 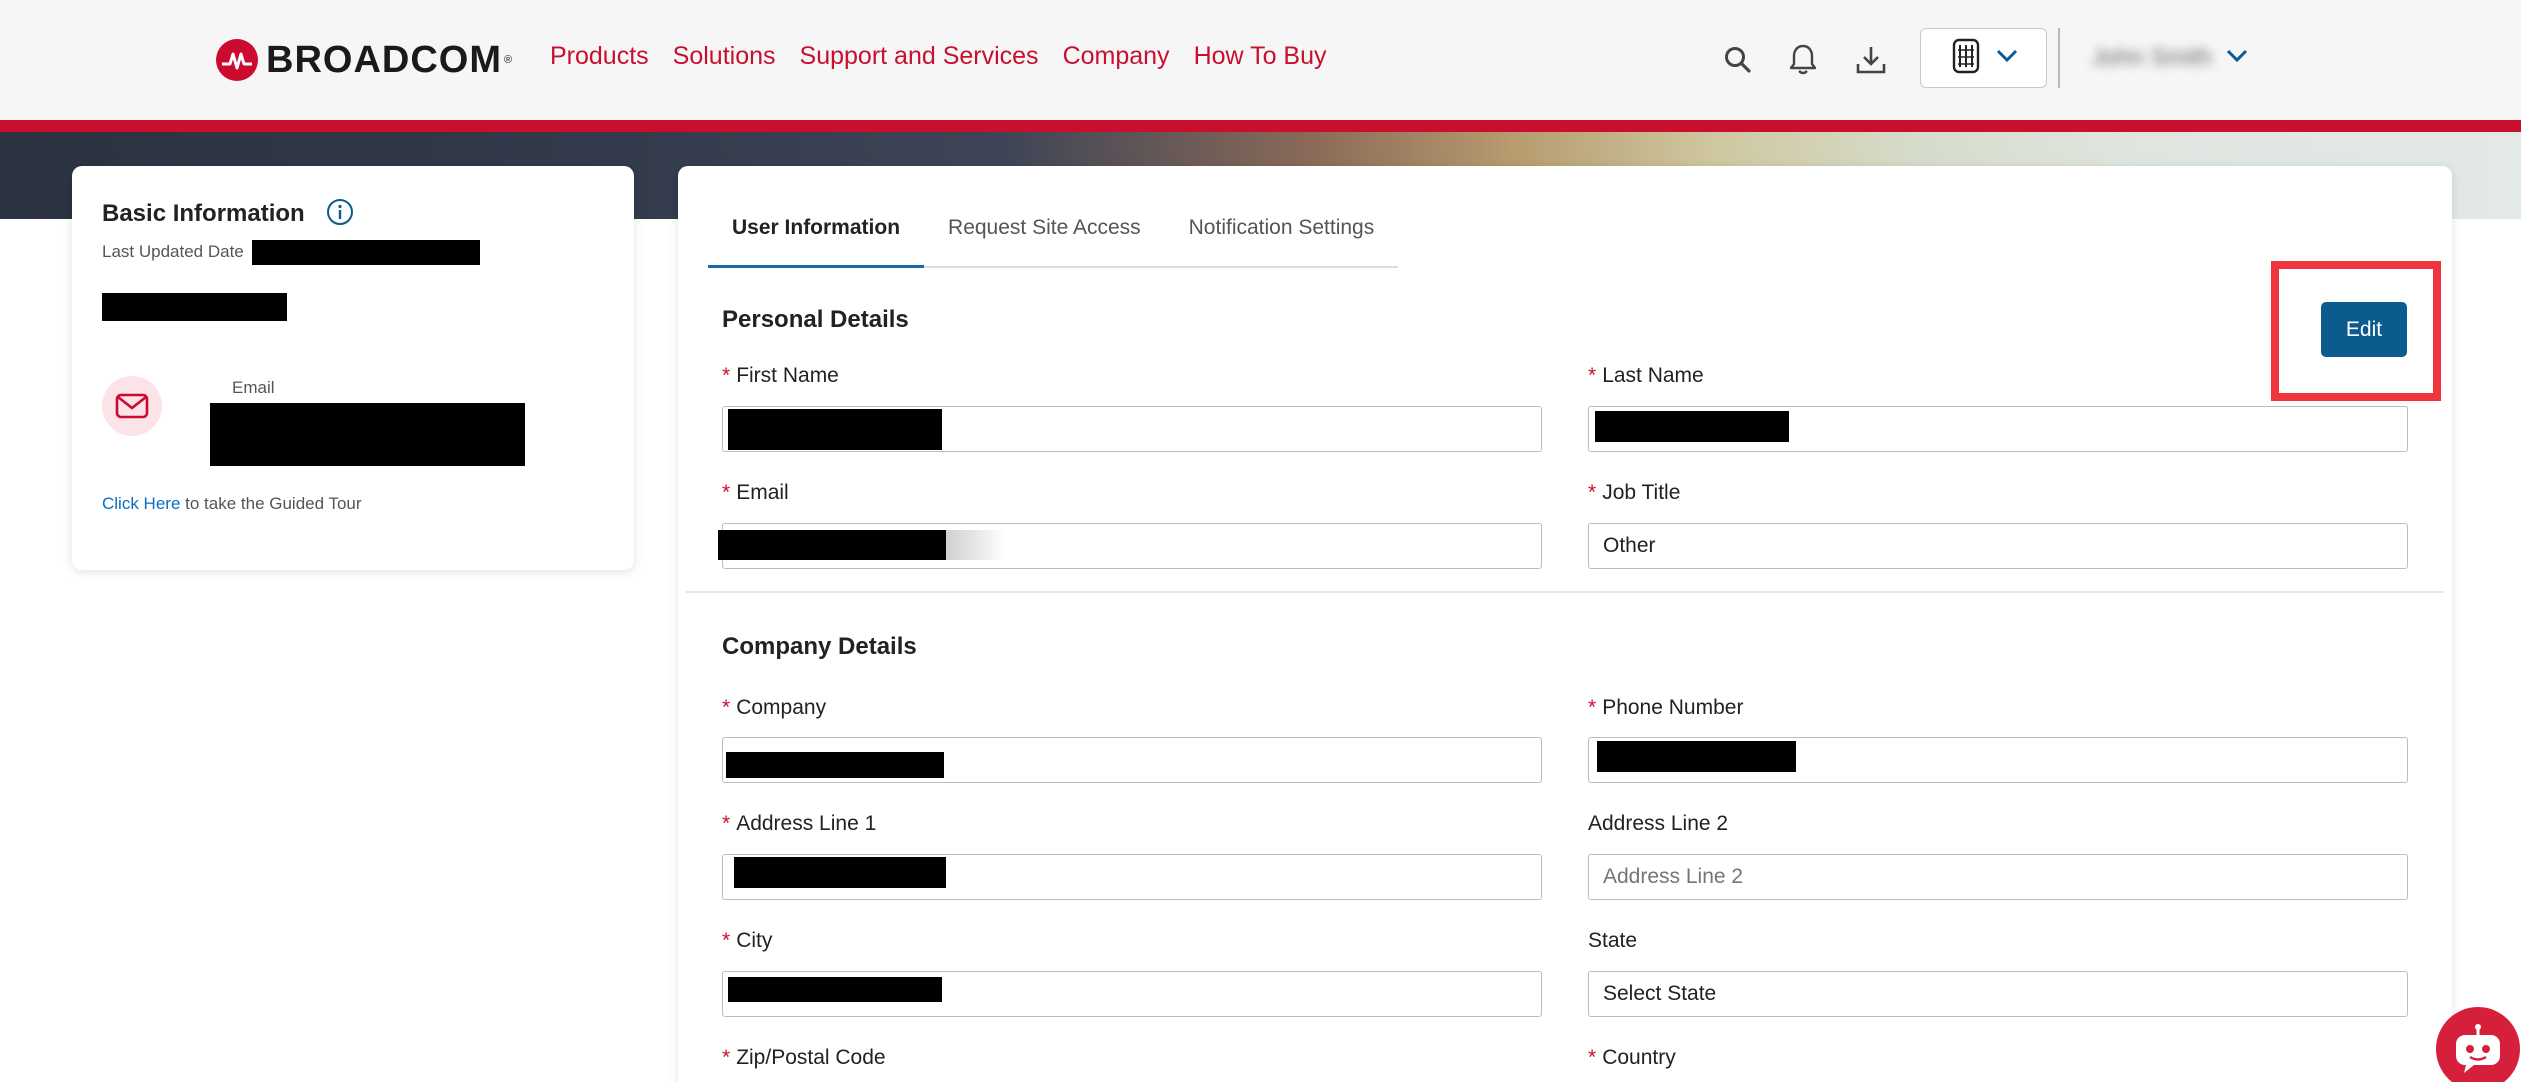 I want to click on redacted-first-name, so click(x=835, y=429).